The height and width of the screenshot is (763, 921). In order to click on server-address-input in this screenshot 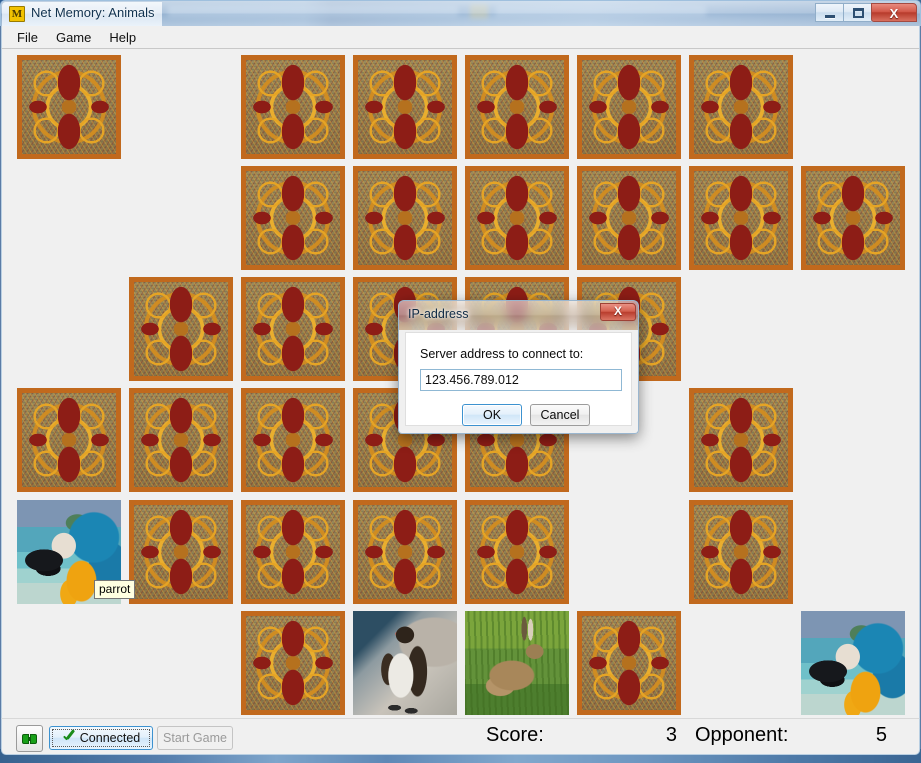, I will do `click(521, 380)`.